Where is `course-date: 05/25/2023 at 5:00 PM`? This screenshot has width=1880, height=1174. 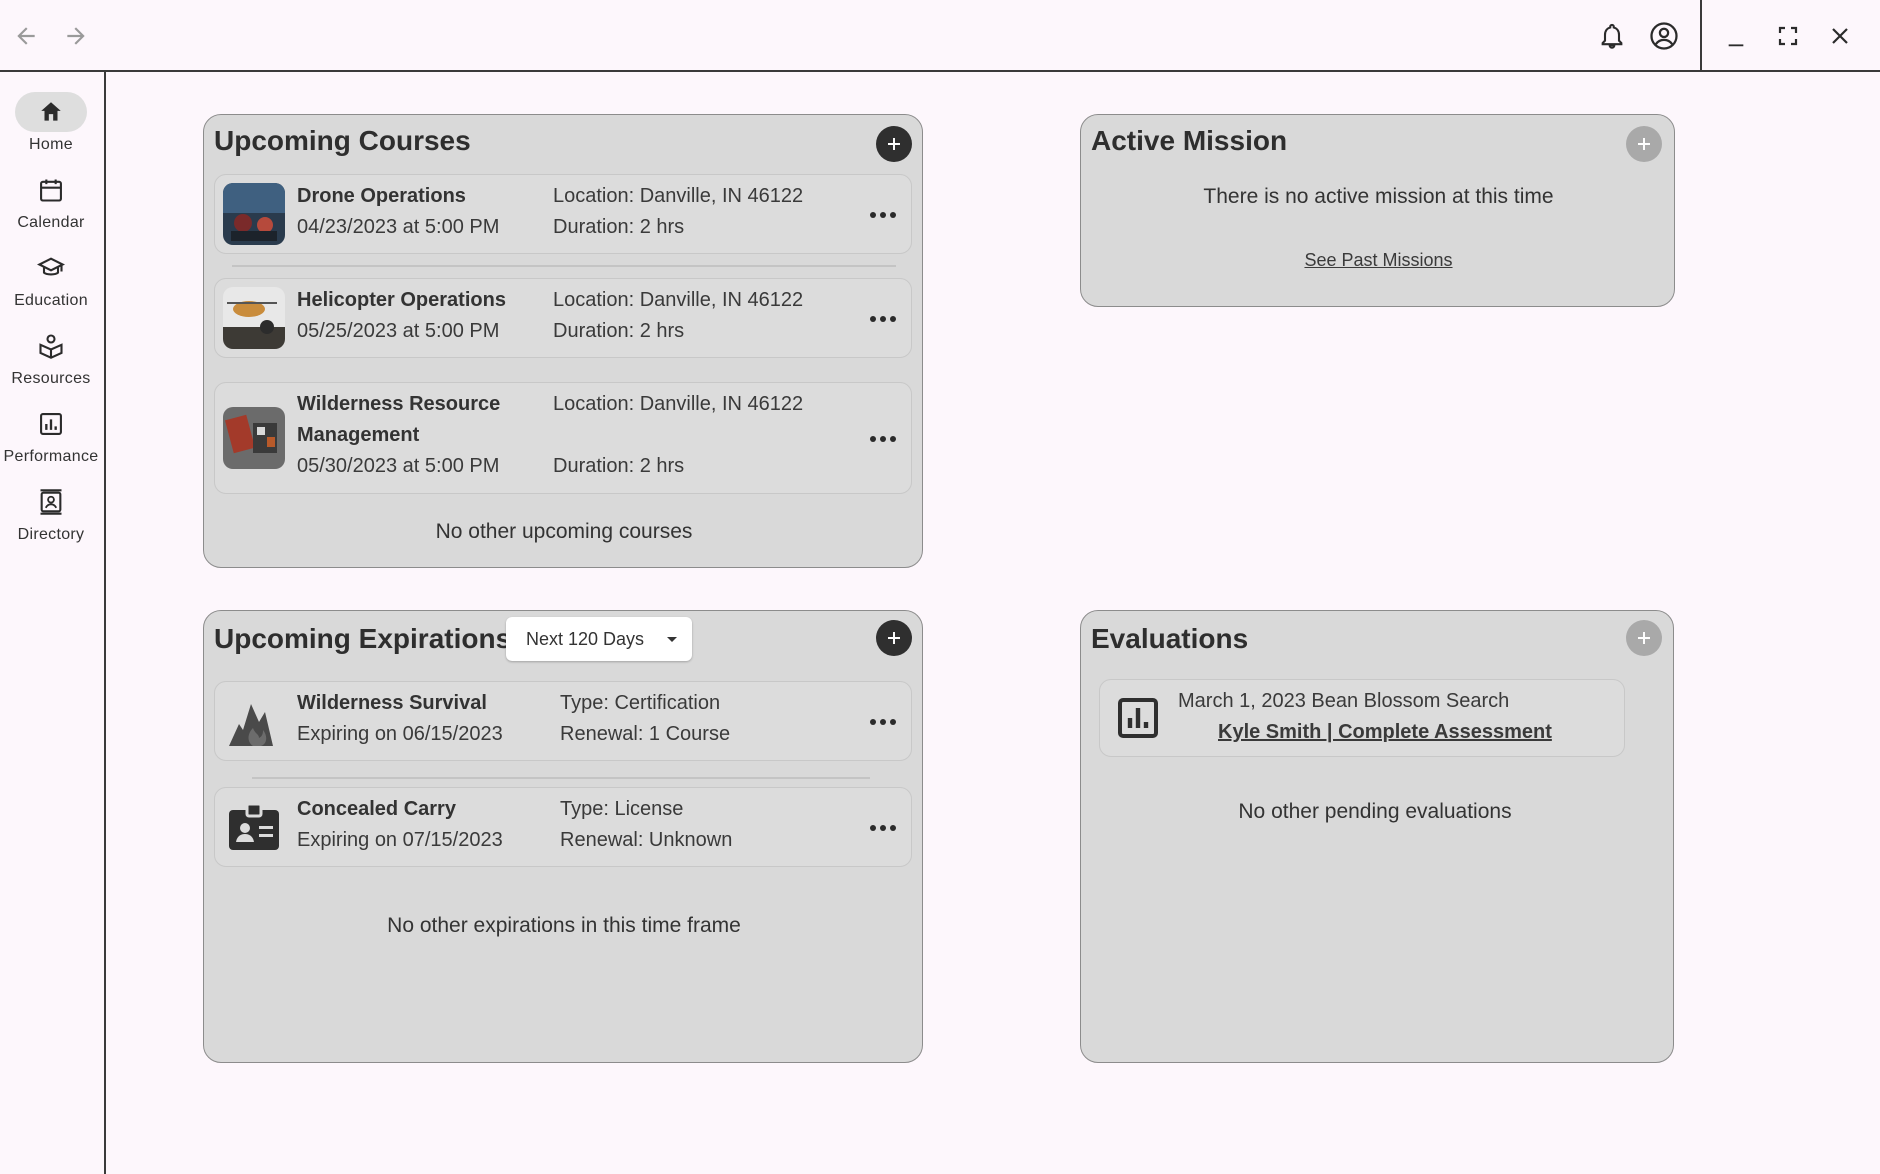
course-date: 05/25/2023 at 5:00 PM is located at coordinates (398, 331).